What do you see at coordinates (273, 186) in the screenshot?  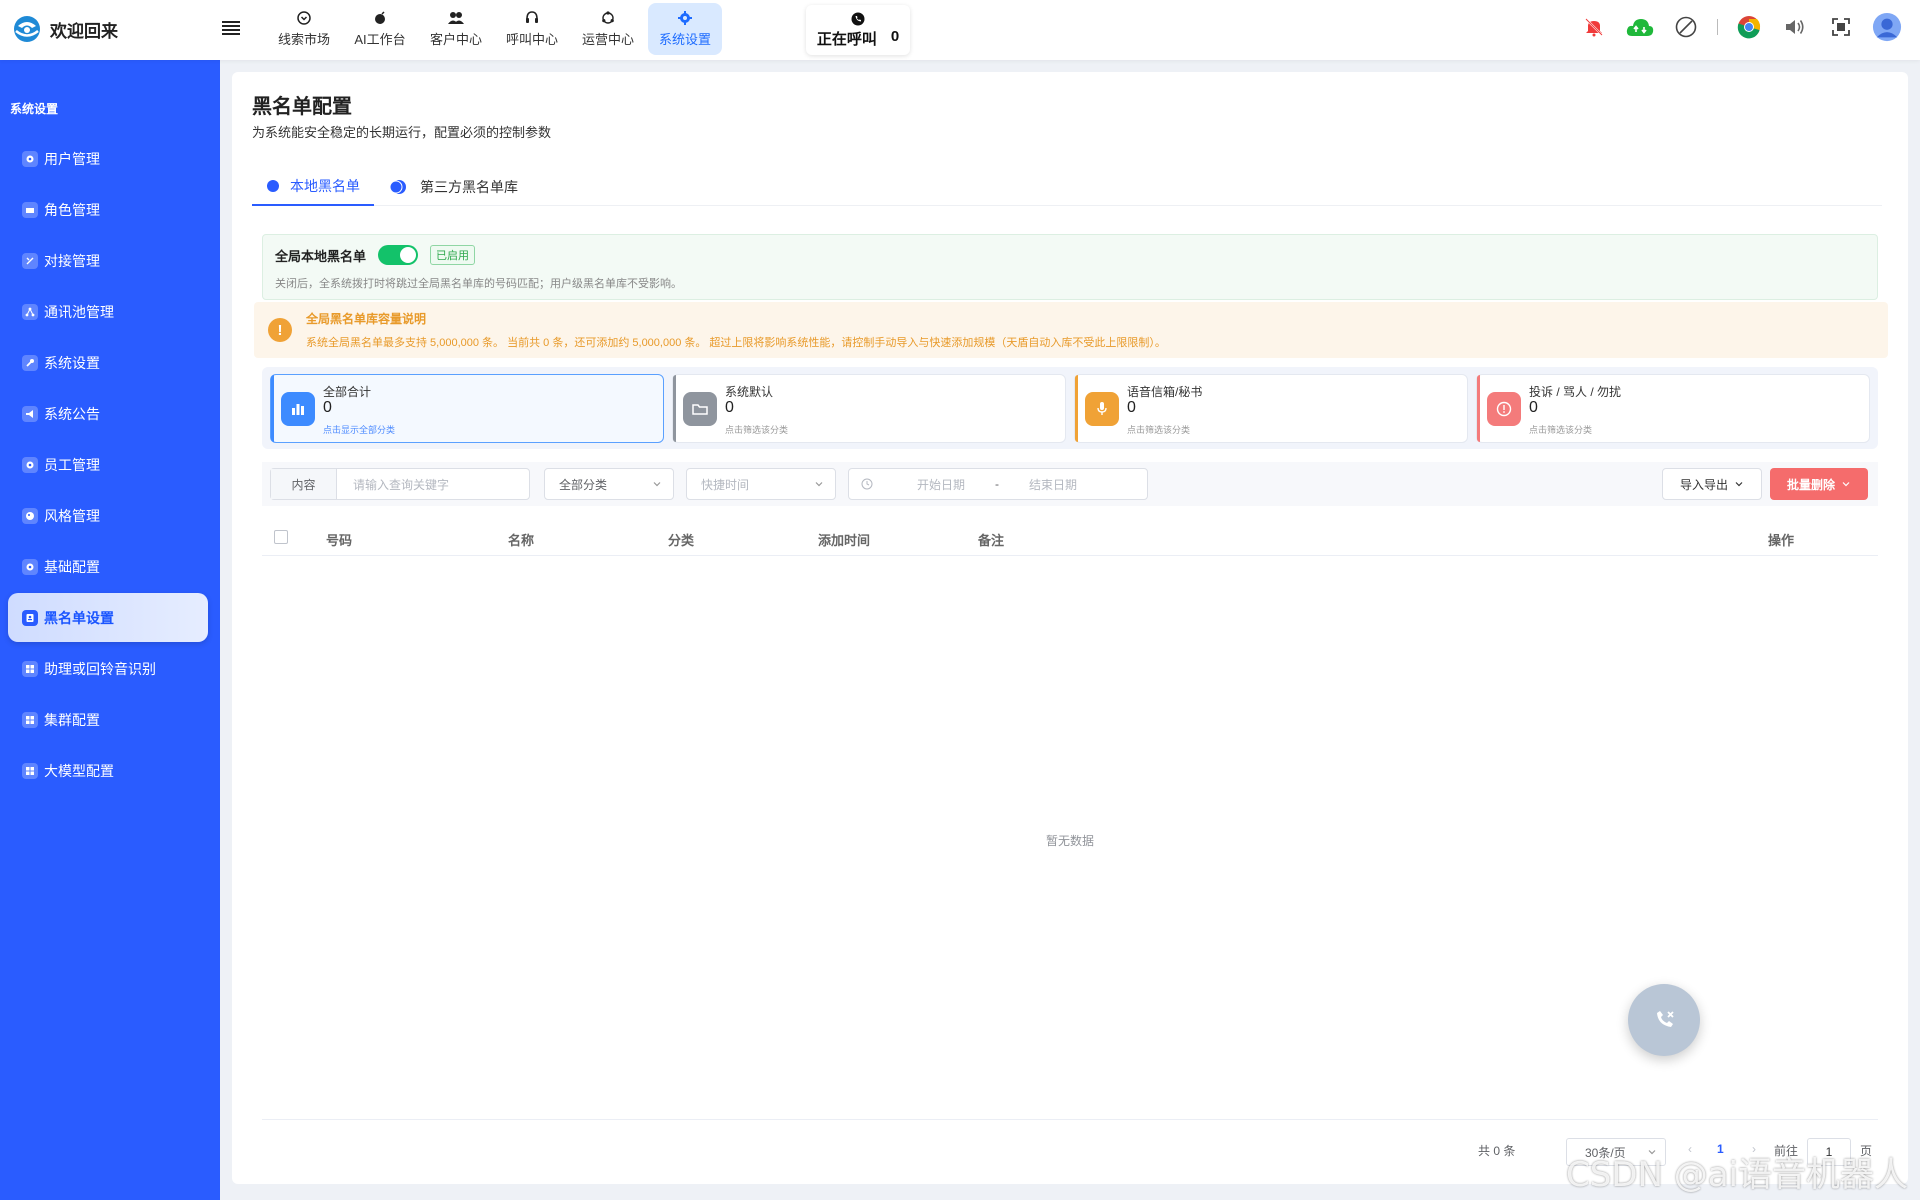 I see `dot-icon` at bounding box center [273, 186].